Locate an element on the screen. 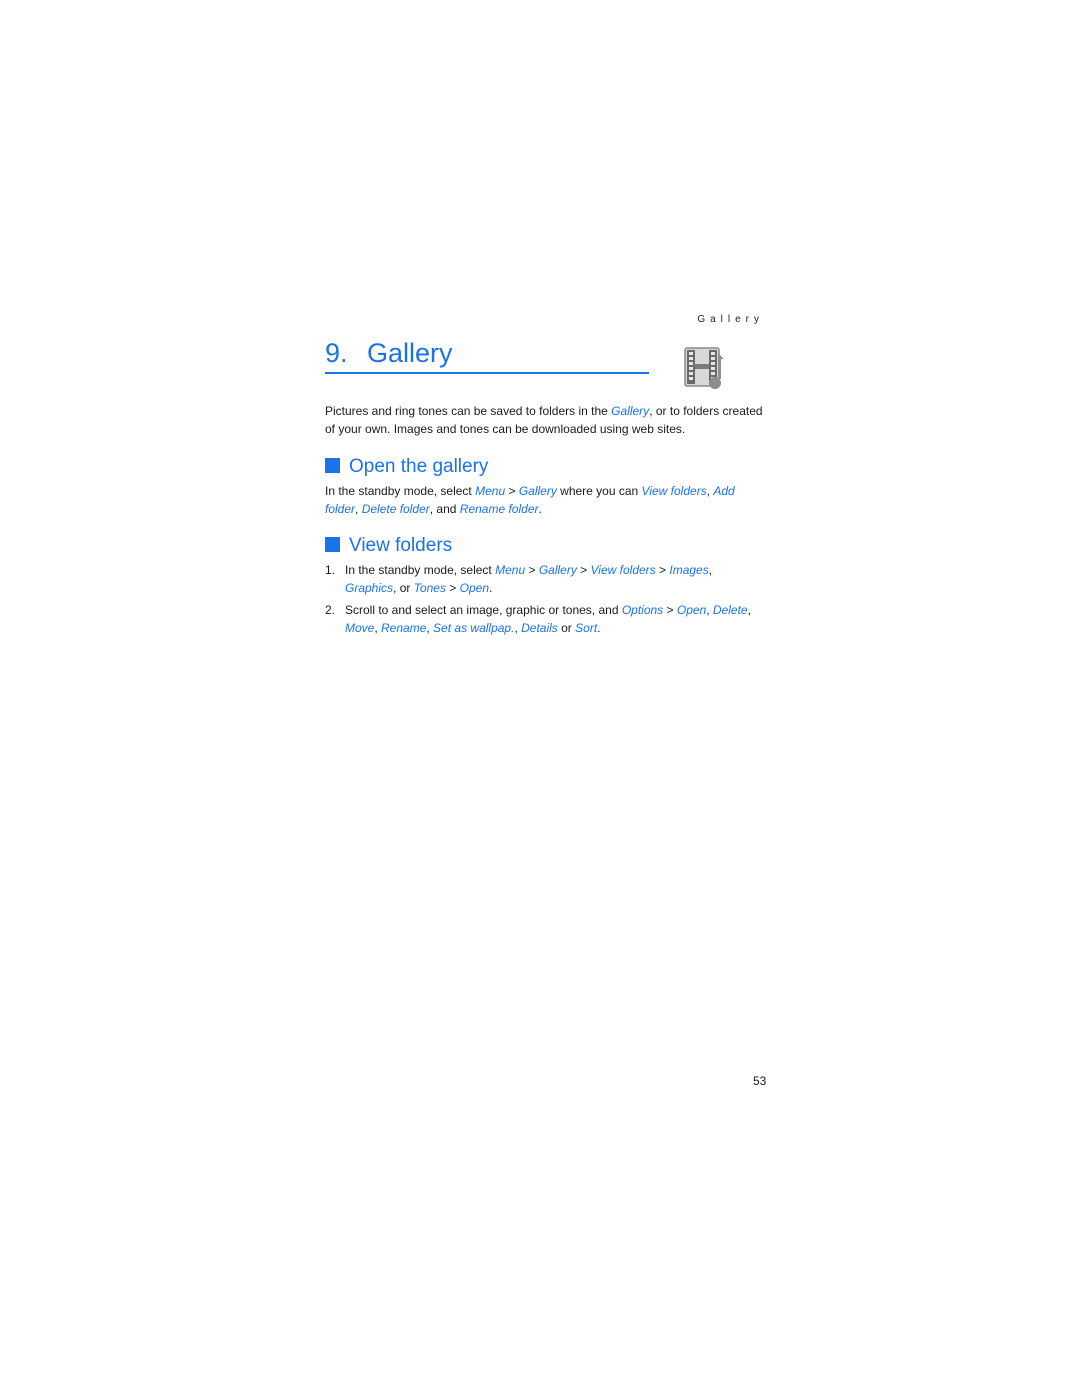 The image size is (1080, 1397). link-images: Images is located at coordinates (688, 570).